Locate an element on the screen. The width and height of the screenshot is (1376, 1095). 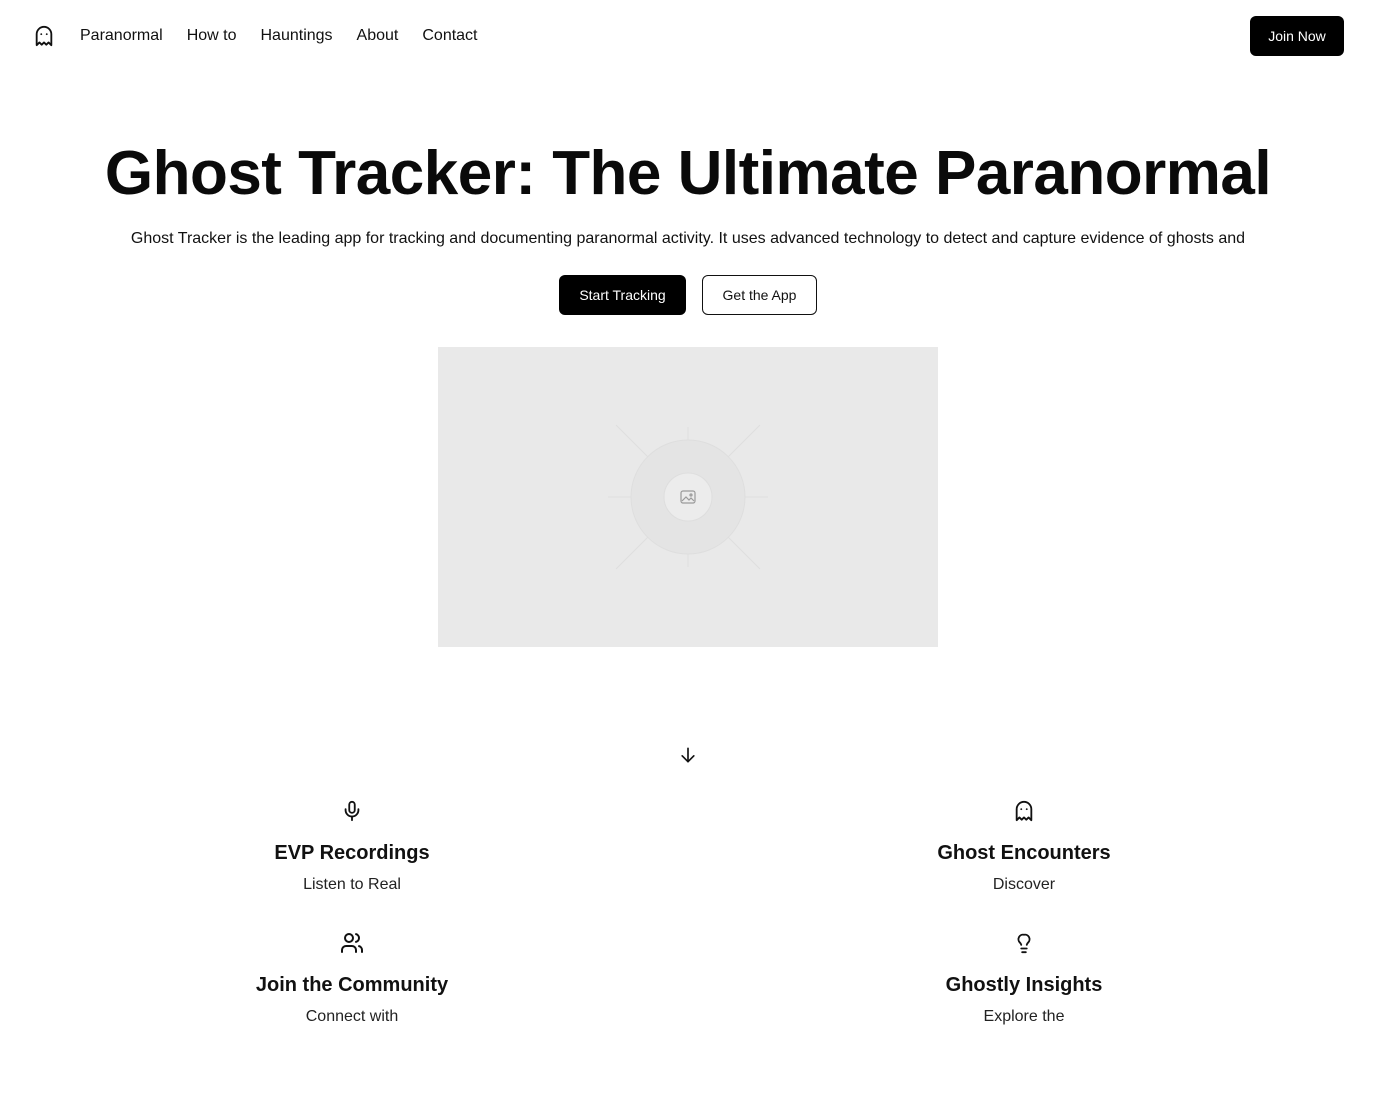
feature-evp-recordings: EVP Recordings Listen to Real is located at coordinates (352, 847).